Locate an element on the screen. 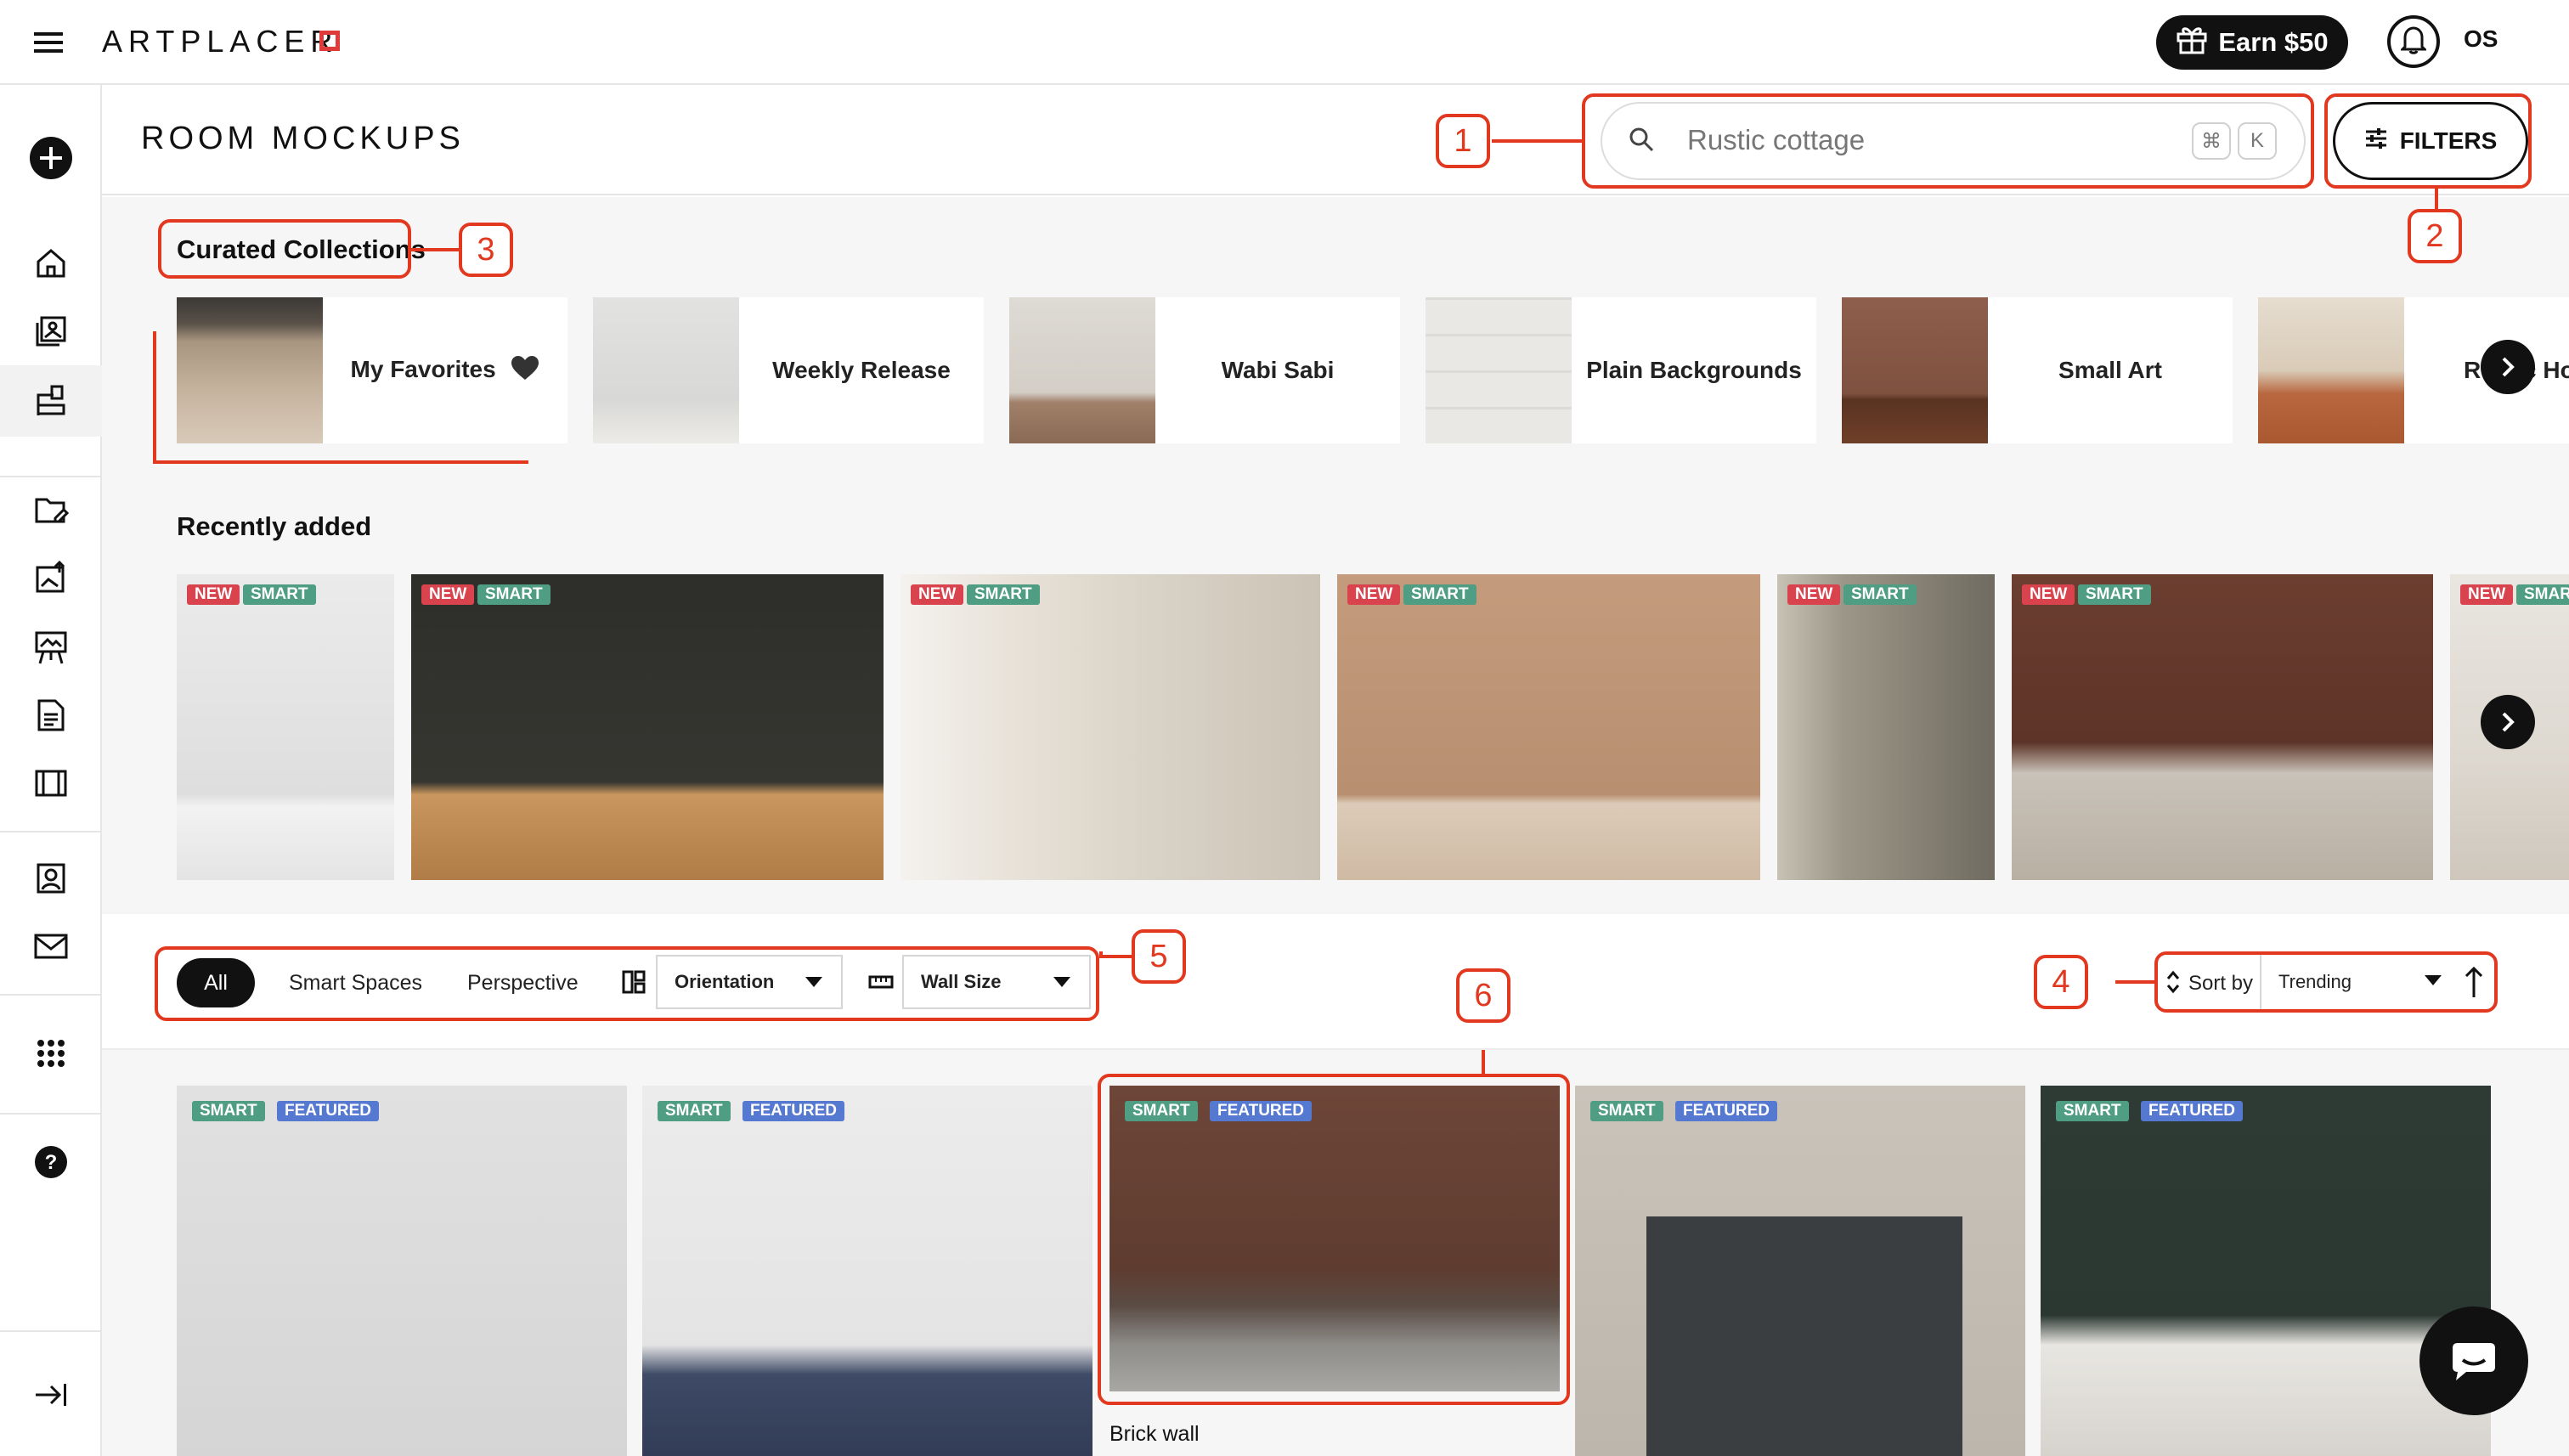 The width and height of the screenshot is (2569, 1456). callout-marker: 3 is located at coordinates (486, 250).